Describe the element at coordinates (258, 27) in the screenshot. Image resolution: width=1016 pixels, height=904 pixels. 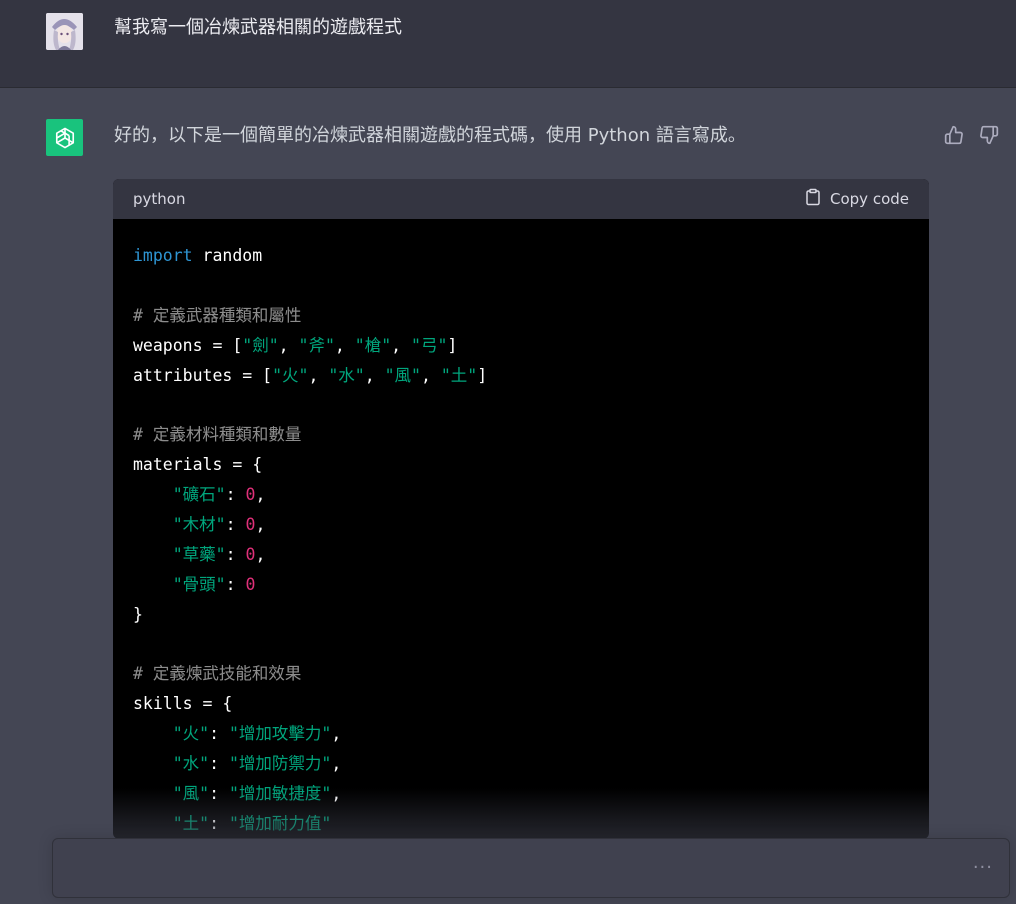
I see `user-message-text: 幫我寫一個冶煉武器相關的遊戲程式` at that location.